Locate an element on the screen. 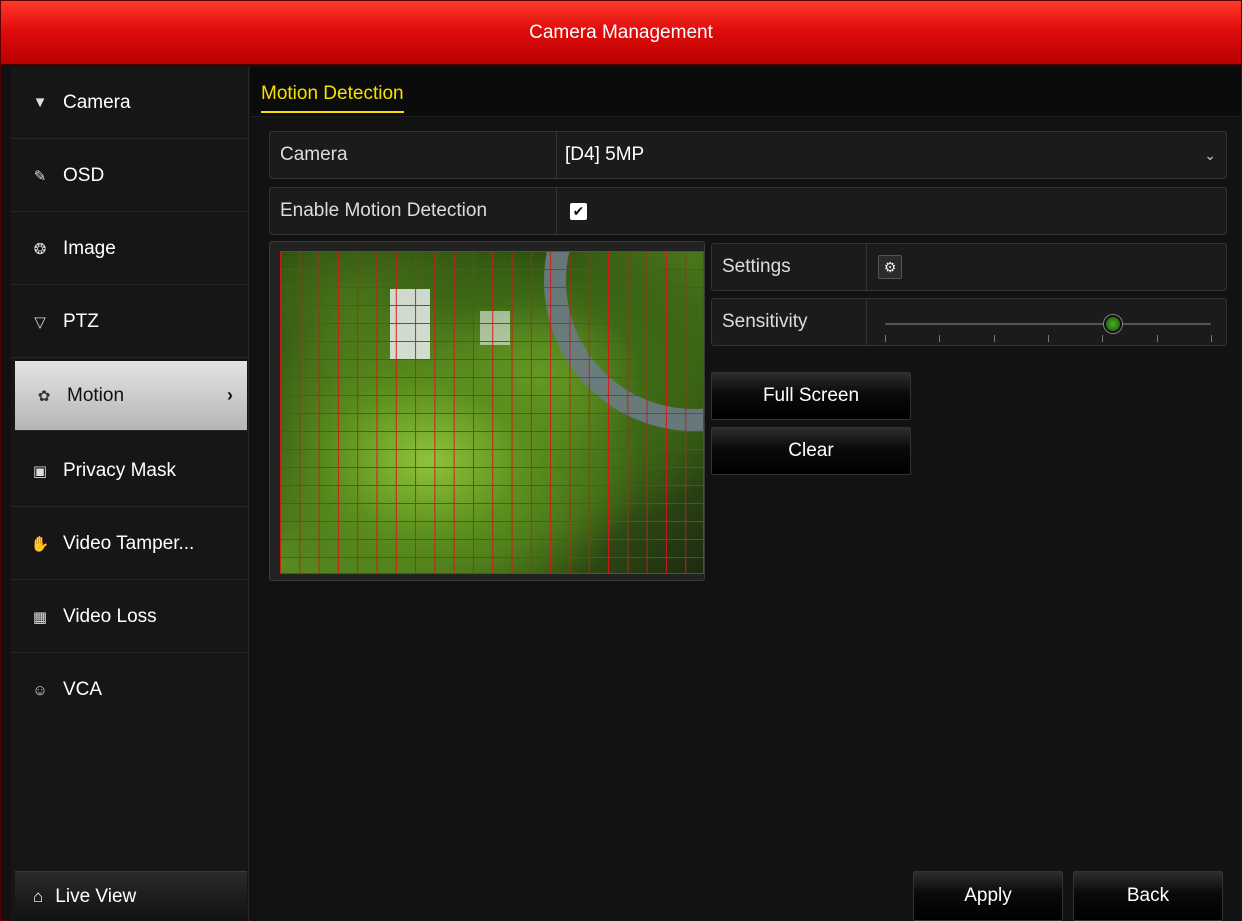  home-icon: ⌂ is located at coordinates (38, 896).